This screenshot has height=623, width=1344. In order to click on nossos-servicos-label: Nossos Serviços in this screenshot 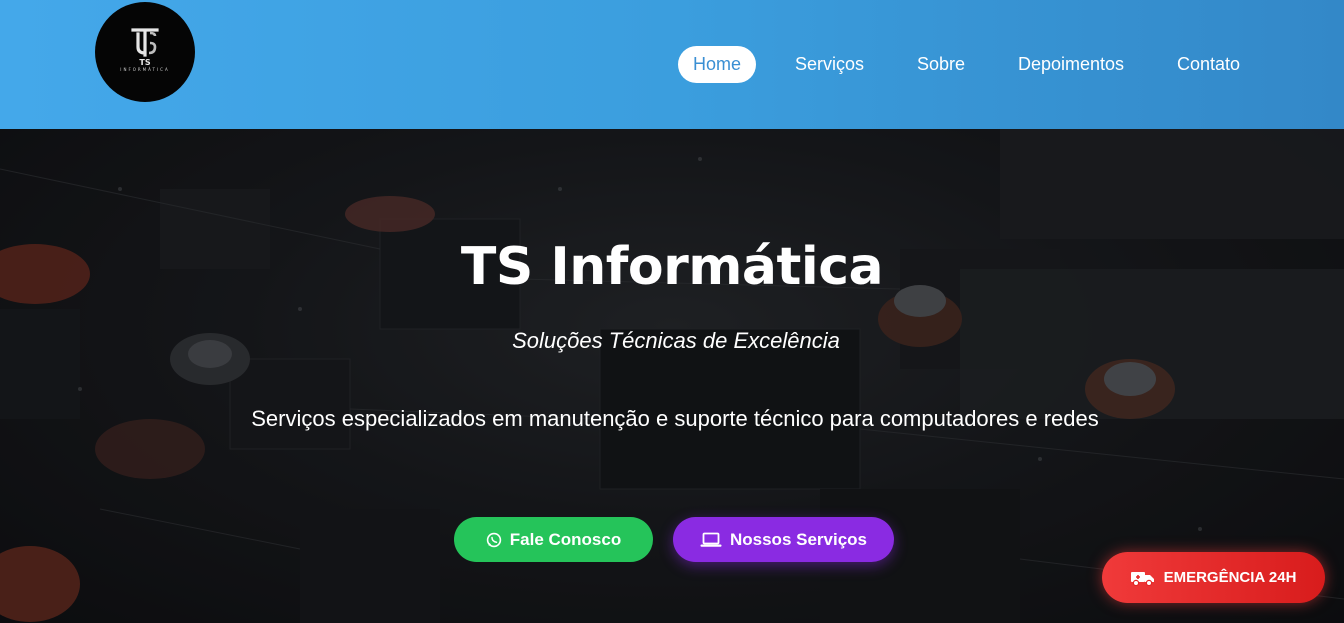, I will do `click(798, 539)`.